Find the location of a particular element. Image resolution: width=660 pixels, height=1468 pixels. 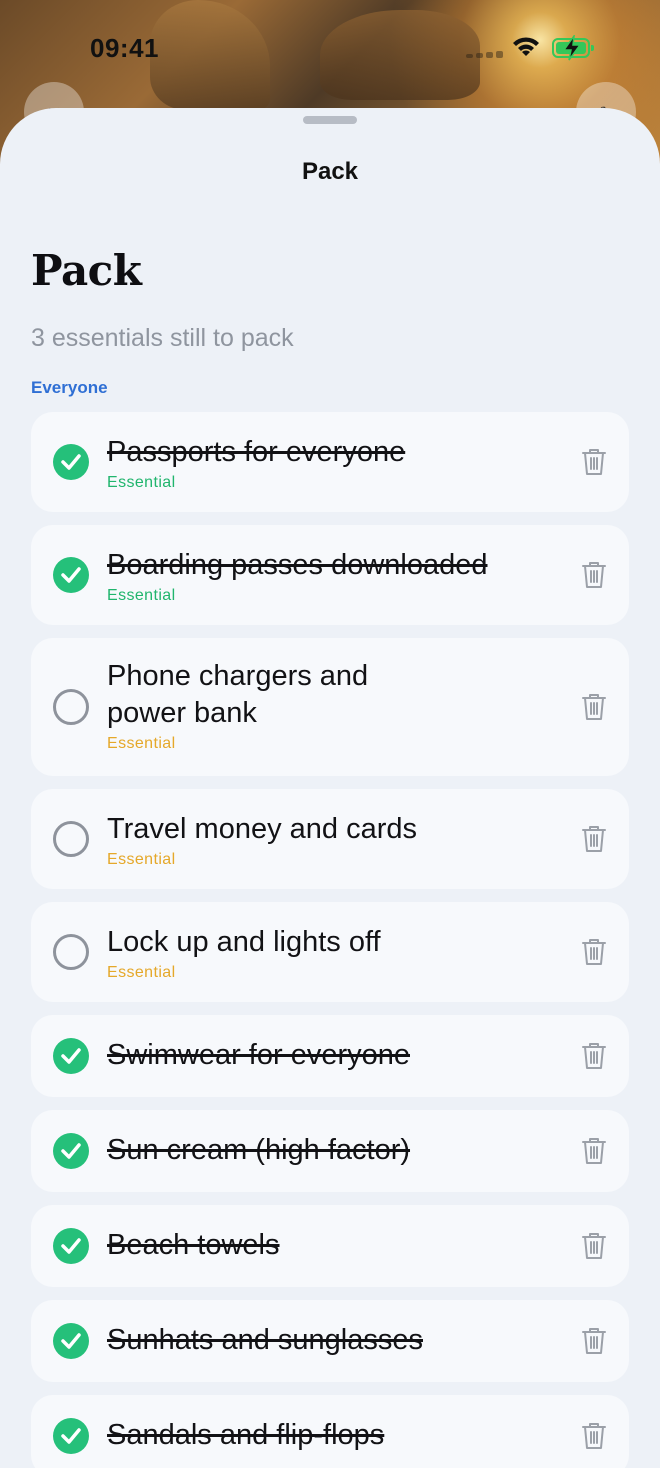

sheet-grabber is located at coordinates (330, 120).